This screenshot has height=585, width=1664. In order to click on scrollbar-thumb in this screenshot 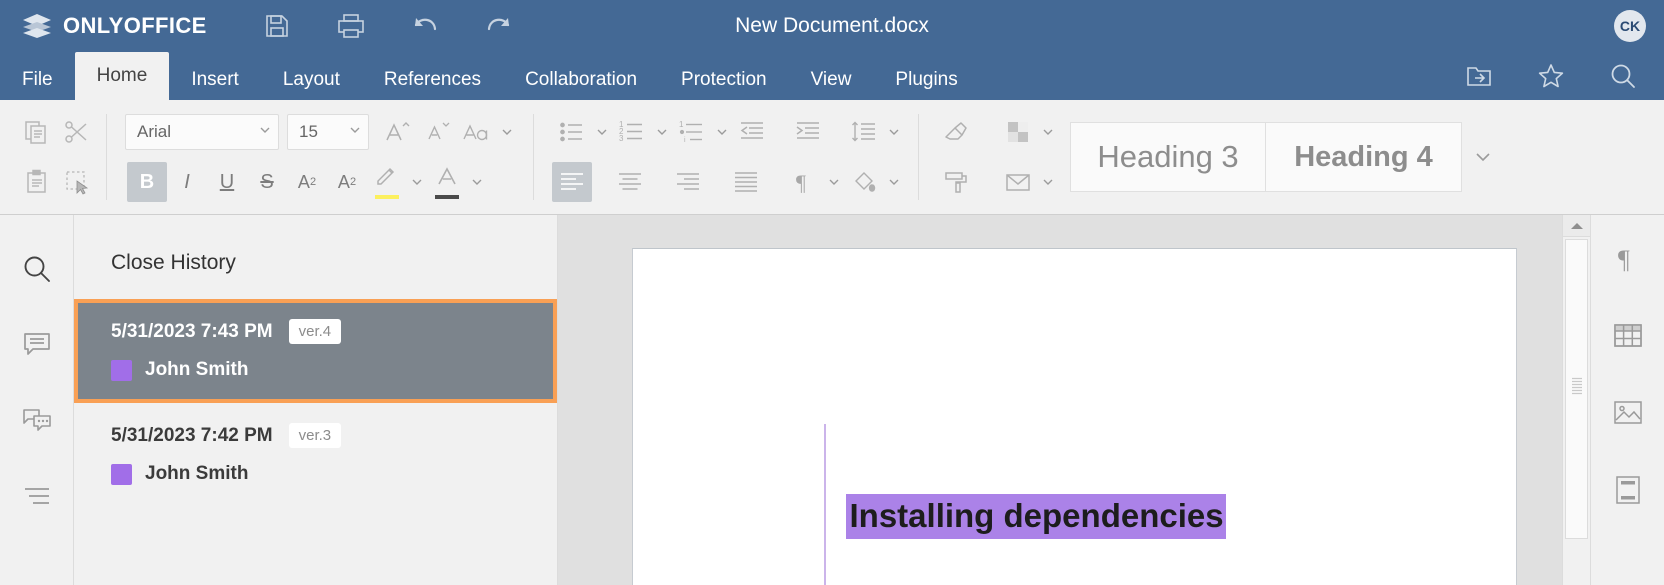, I will do `click(1576, 389)`.